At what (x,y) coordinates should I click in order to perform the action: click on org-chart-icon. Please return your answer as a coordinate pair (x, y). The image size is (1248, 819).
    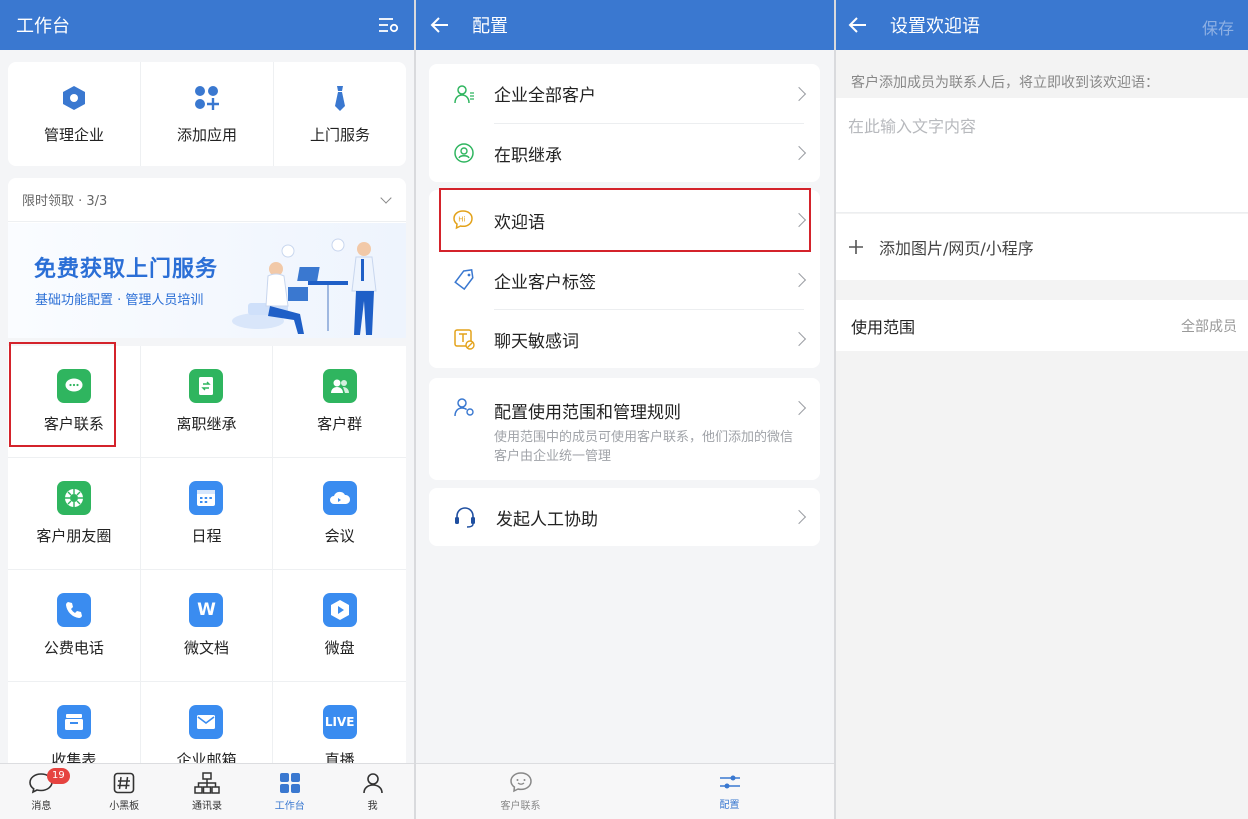
    Looking at the image, I should click on (207, 782).